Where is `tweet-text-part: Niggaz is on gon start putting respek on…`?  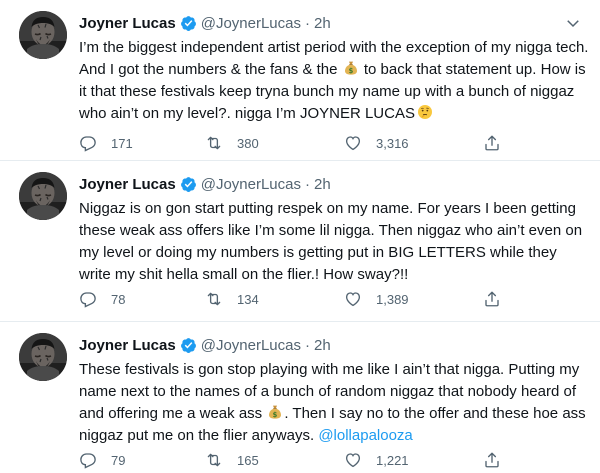 tweet-text-part: Niggaz is on gon start putting respek on… is located at coordinates (331, 241).